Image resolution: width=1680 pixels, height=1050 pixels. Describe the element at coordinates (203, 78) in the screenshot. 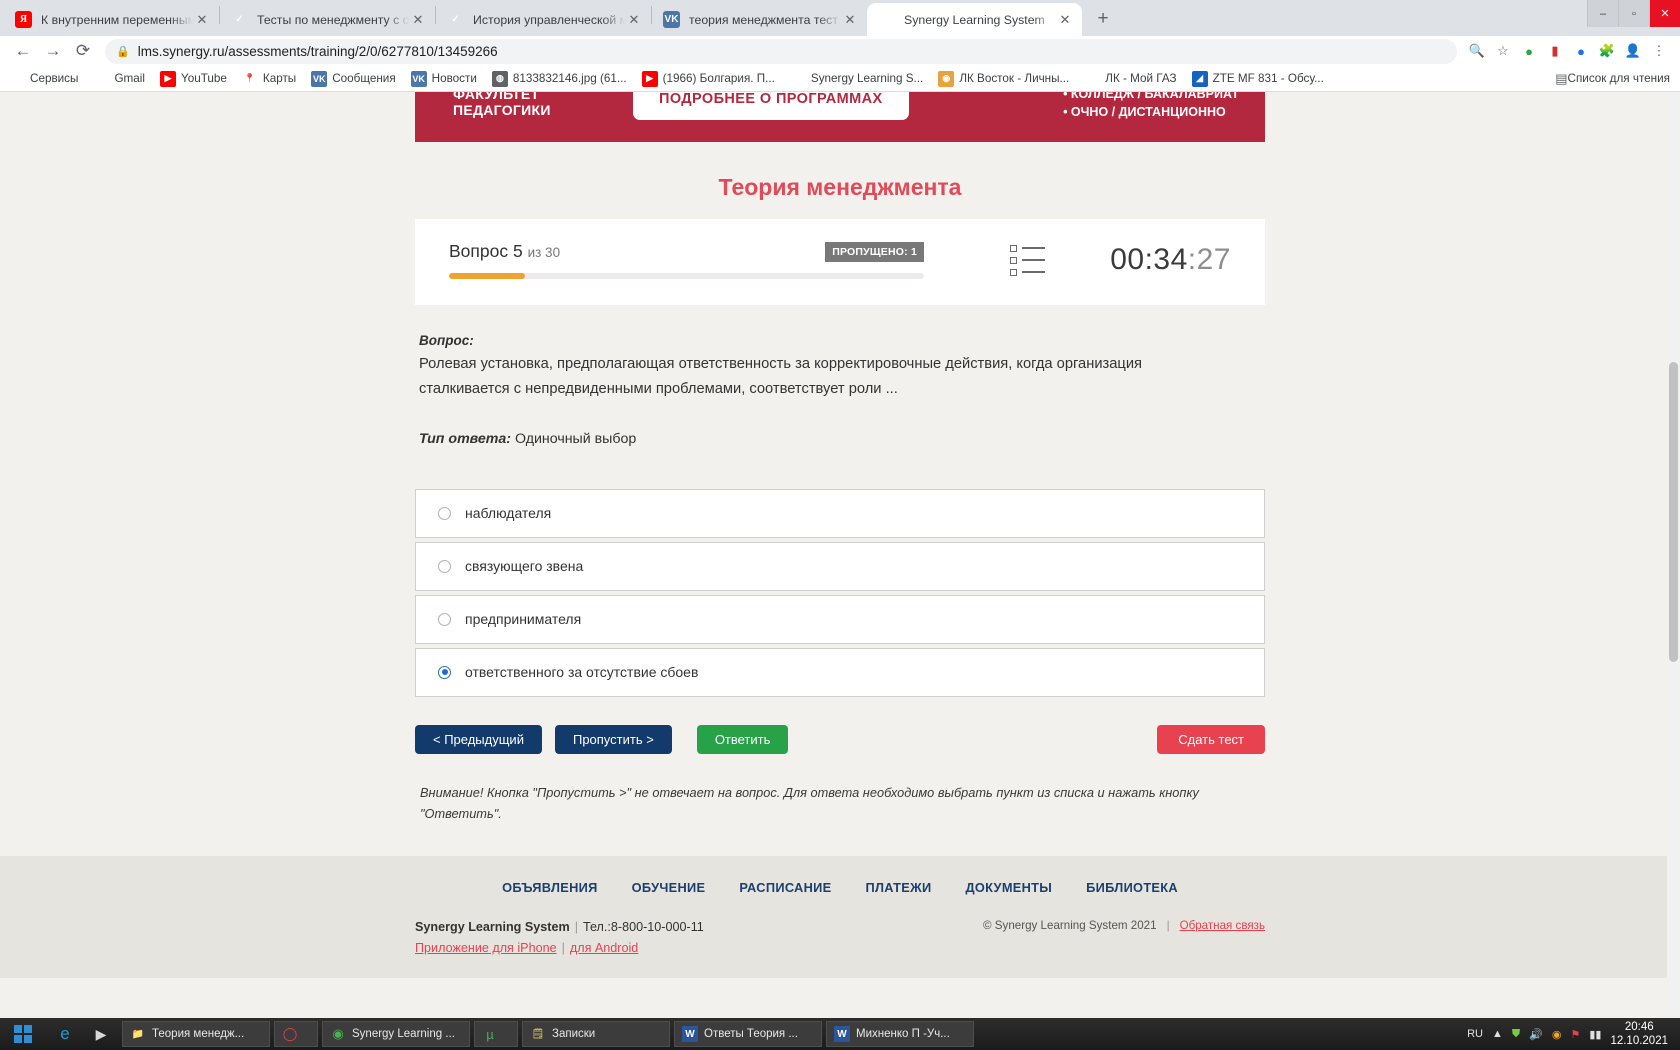

I see `bookmark-label: YouTube` at that location.